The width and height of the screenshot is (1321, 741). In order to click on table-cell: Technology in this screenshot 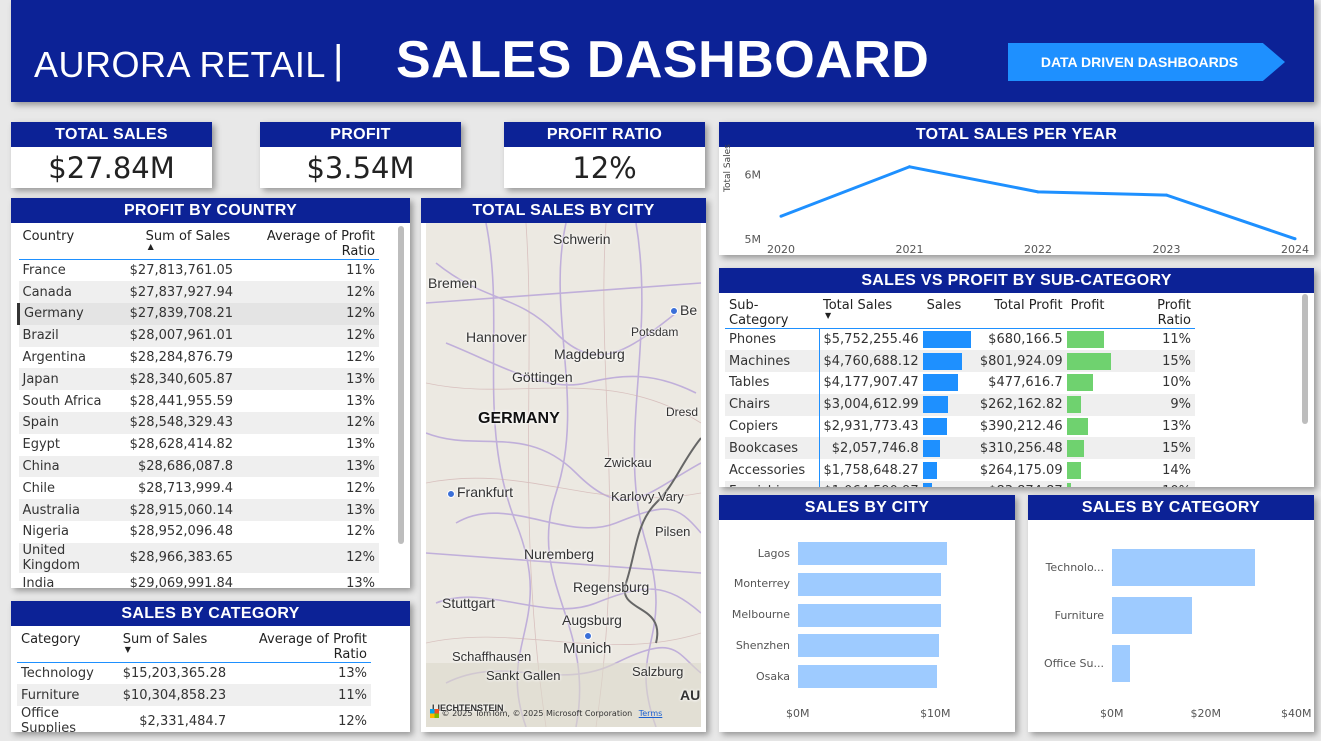, I will do `click(57, 674)`.